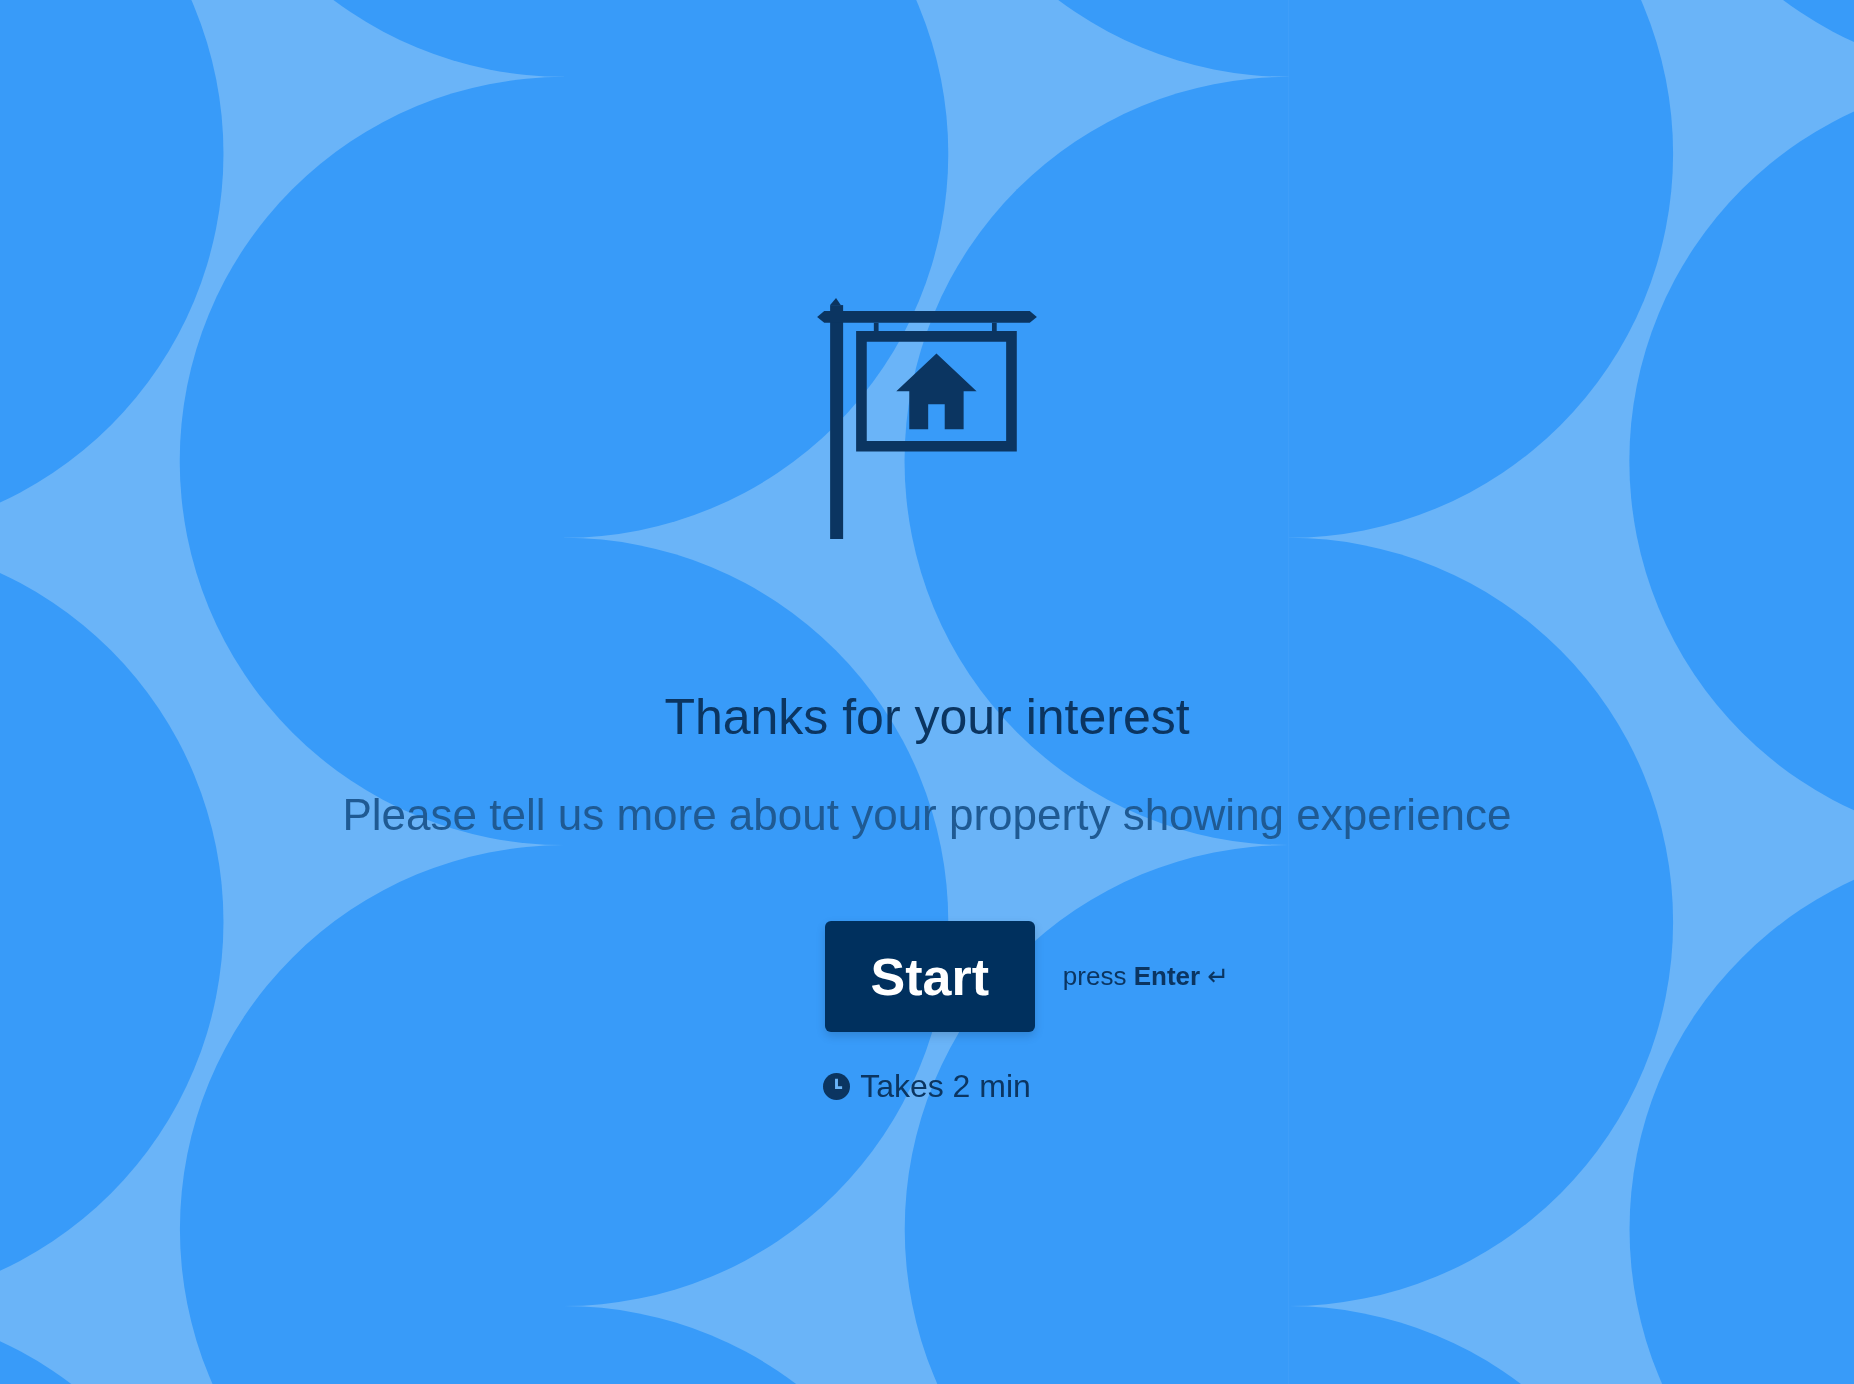 The height and width of the screenshot is (1384, 1854). What do you see at coordinates (927, 717) in the screenshot?
I see `welcome-title: Thanks for your interest` at bounding box center [927, 717].